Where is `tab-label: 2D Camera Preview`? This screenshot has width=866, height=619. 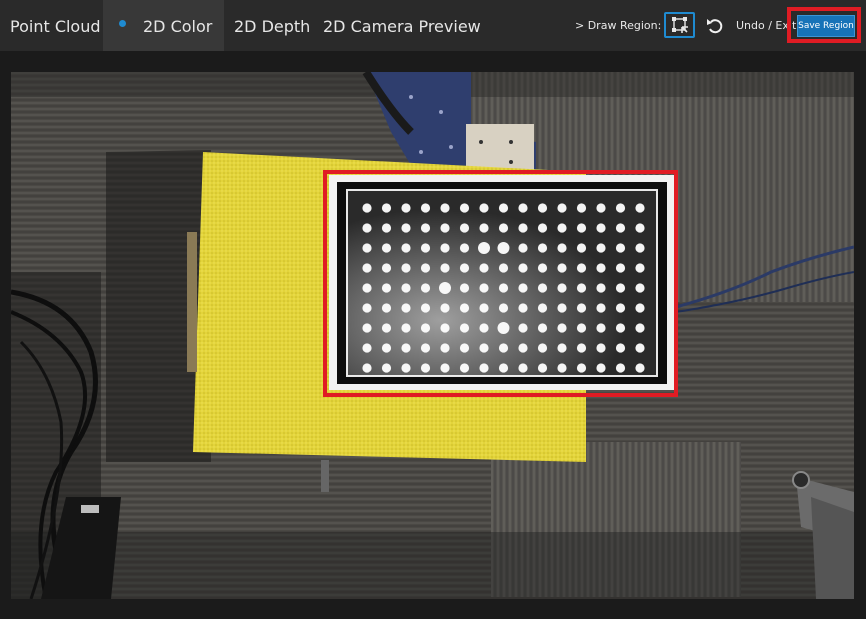
tab-label: 2D Camera Preview is located at coordinates (402, 26).